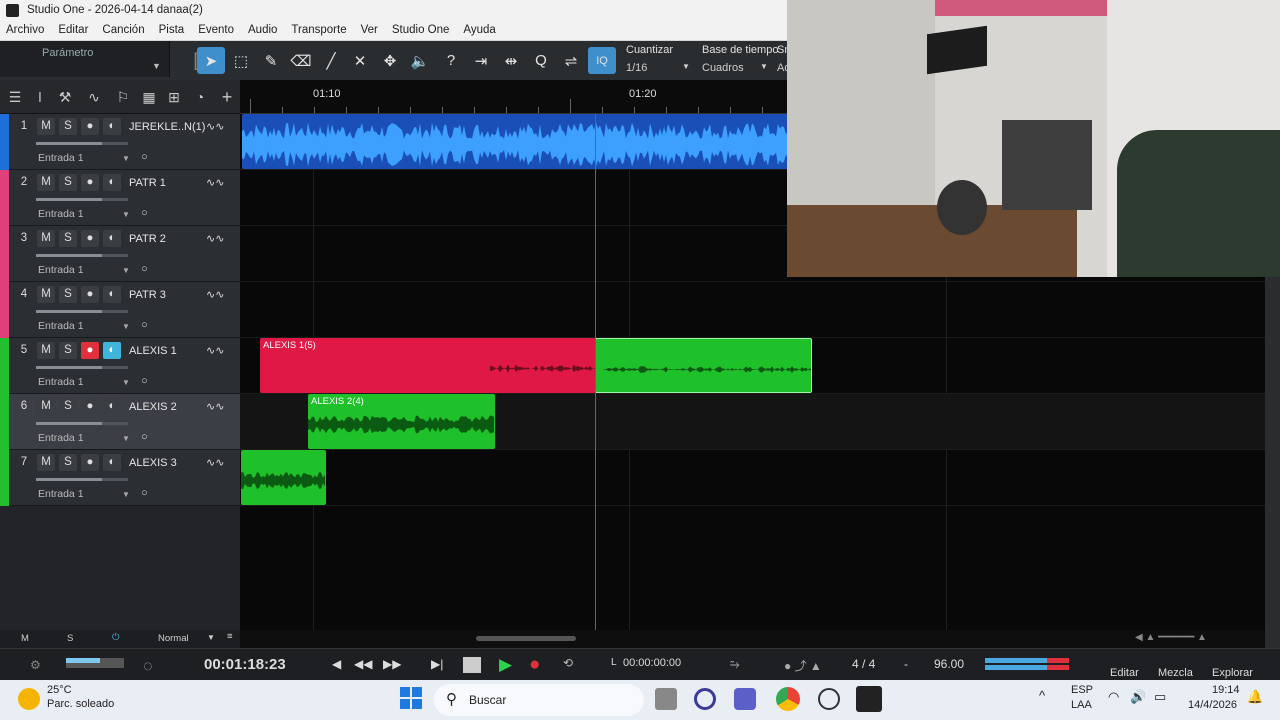 Image resolution: width=1280 pixels, height=720 pixels. What do you see at coordinates (15, 97) in the screenshot?
I see `menu-lines-icon: ☰` at bounding box center [15, 97].